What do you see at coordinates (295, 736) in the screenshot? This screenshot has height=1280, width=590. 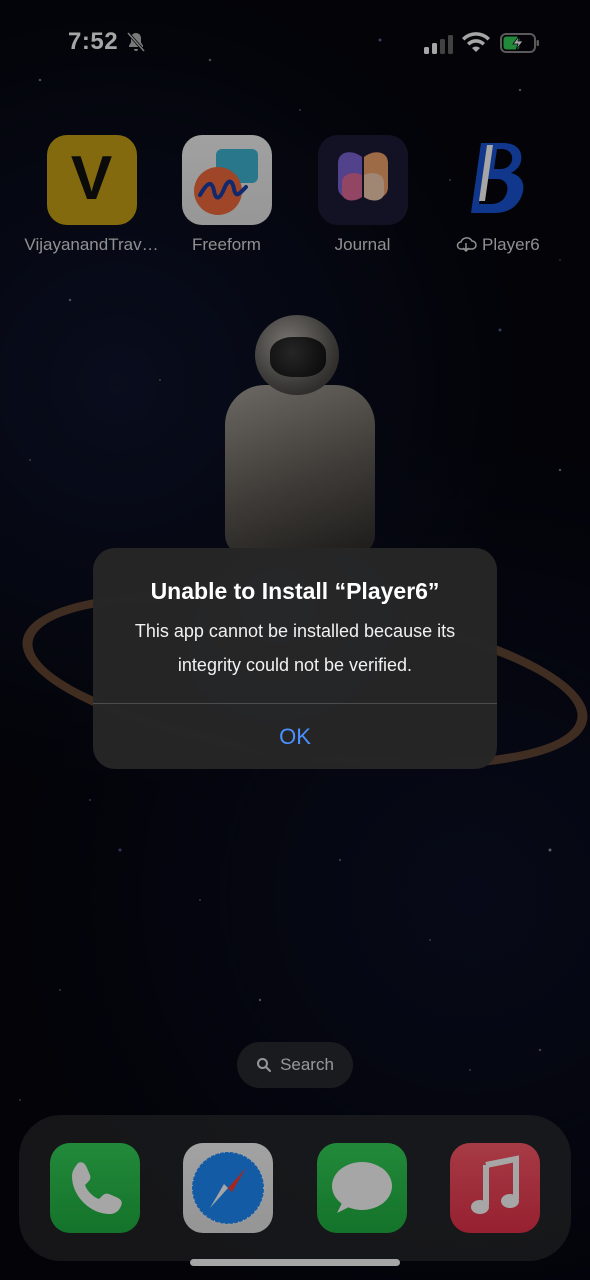 I see `ok-button: OK` at bounding box center [295, 736].